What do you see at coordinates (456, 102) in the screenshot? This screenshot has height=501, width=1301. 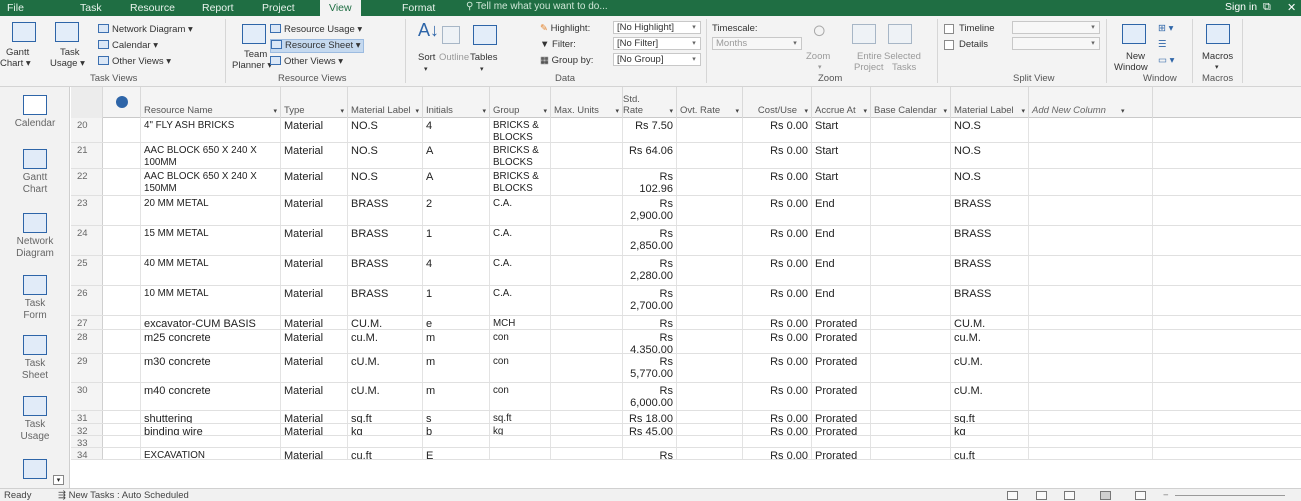 I see `column-header-initials: Initials ▾` at bounding box center [456, 102].